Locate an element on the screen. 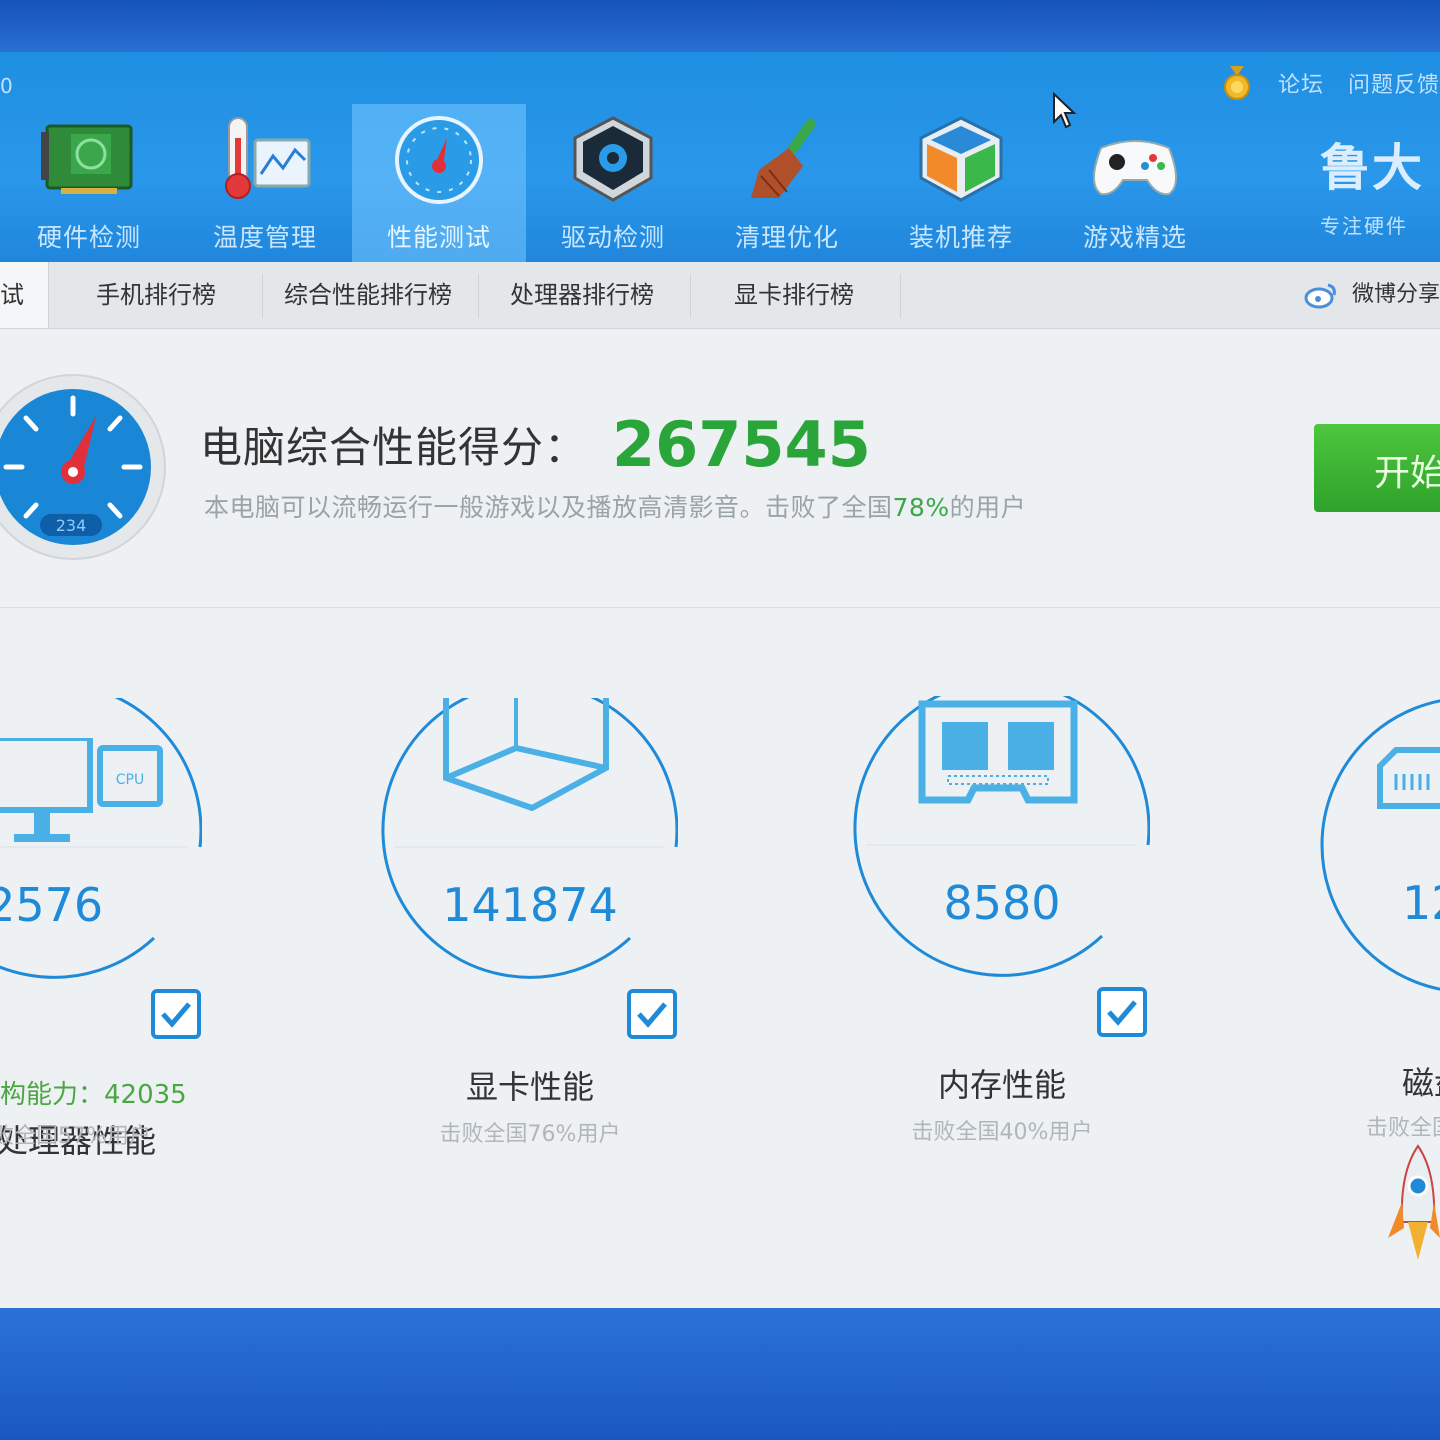 The height and width of the screenshot is (1440, 1440). nav-label: 清理优化 is located at coordinates (786, 237).